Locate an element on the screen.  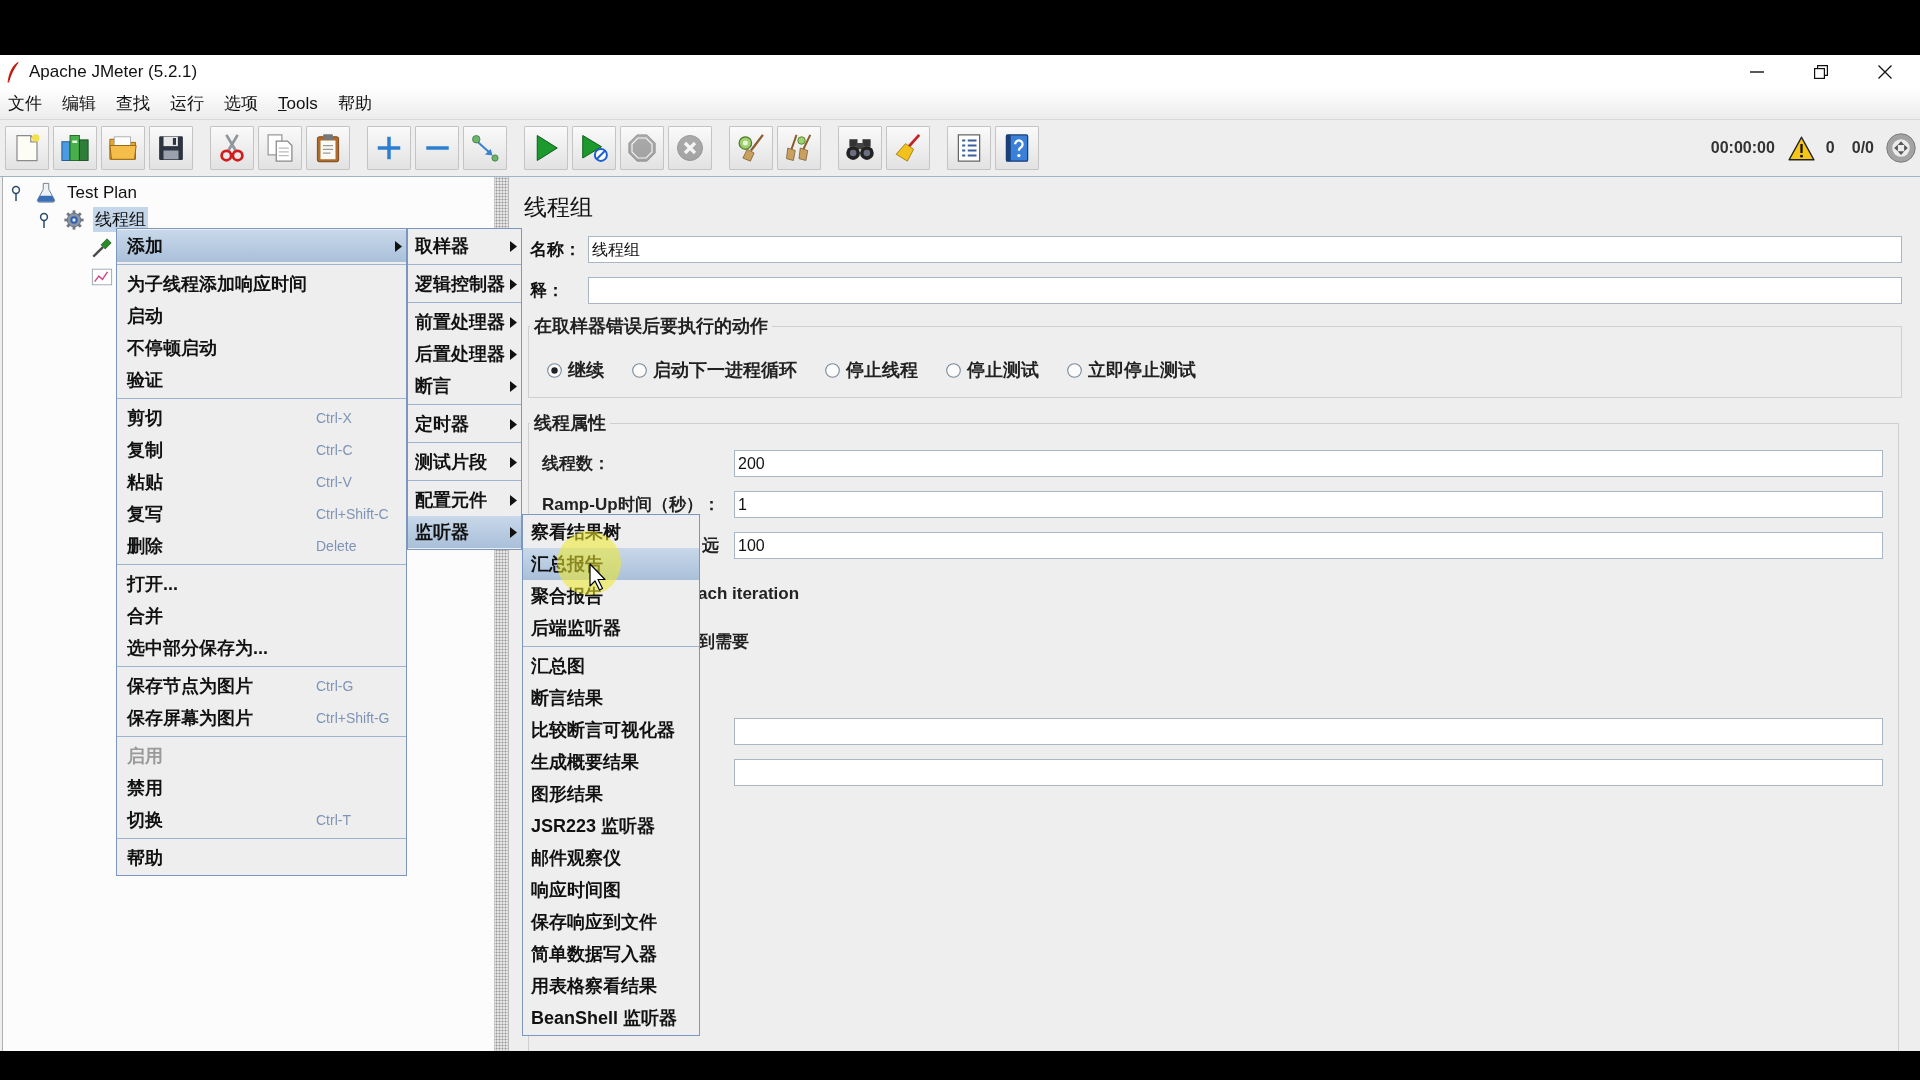
menu-item: 配置元件 is located at coordinates (464, 500).